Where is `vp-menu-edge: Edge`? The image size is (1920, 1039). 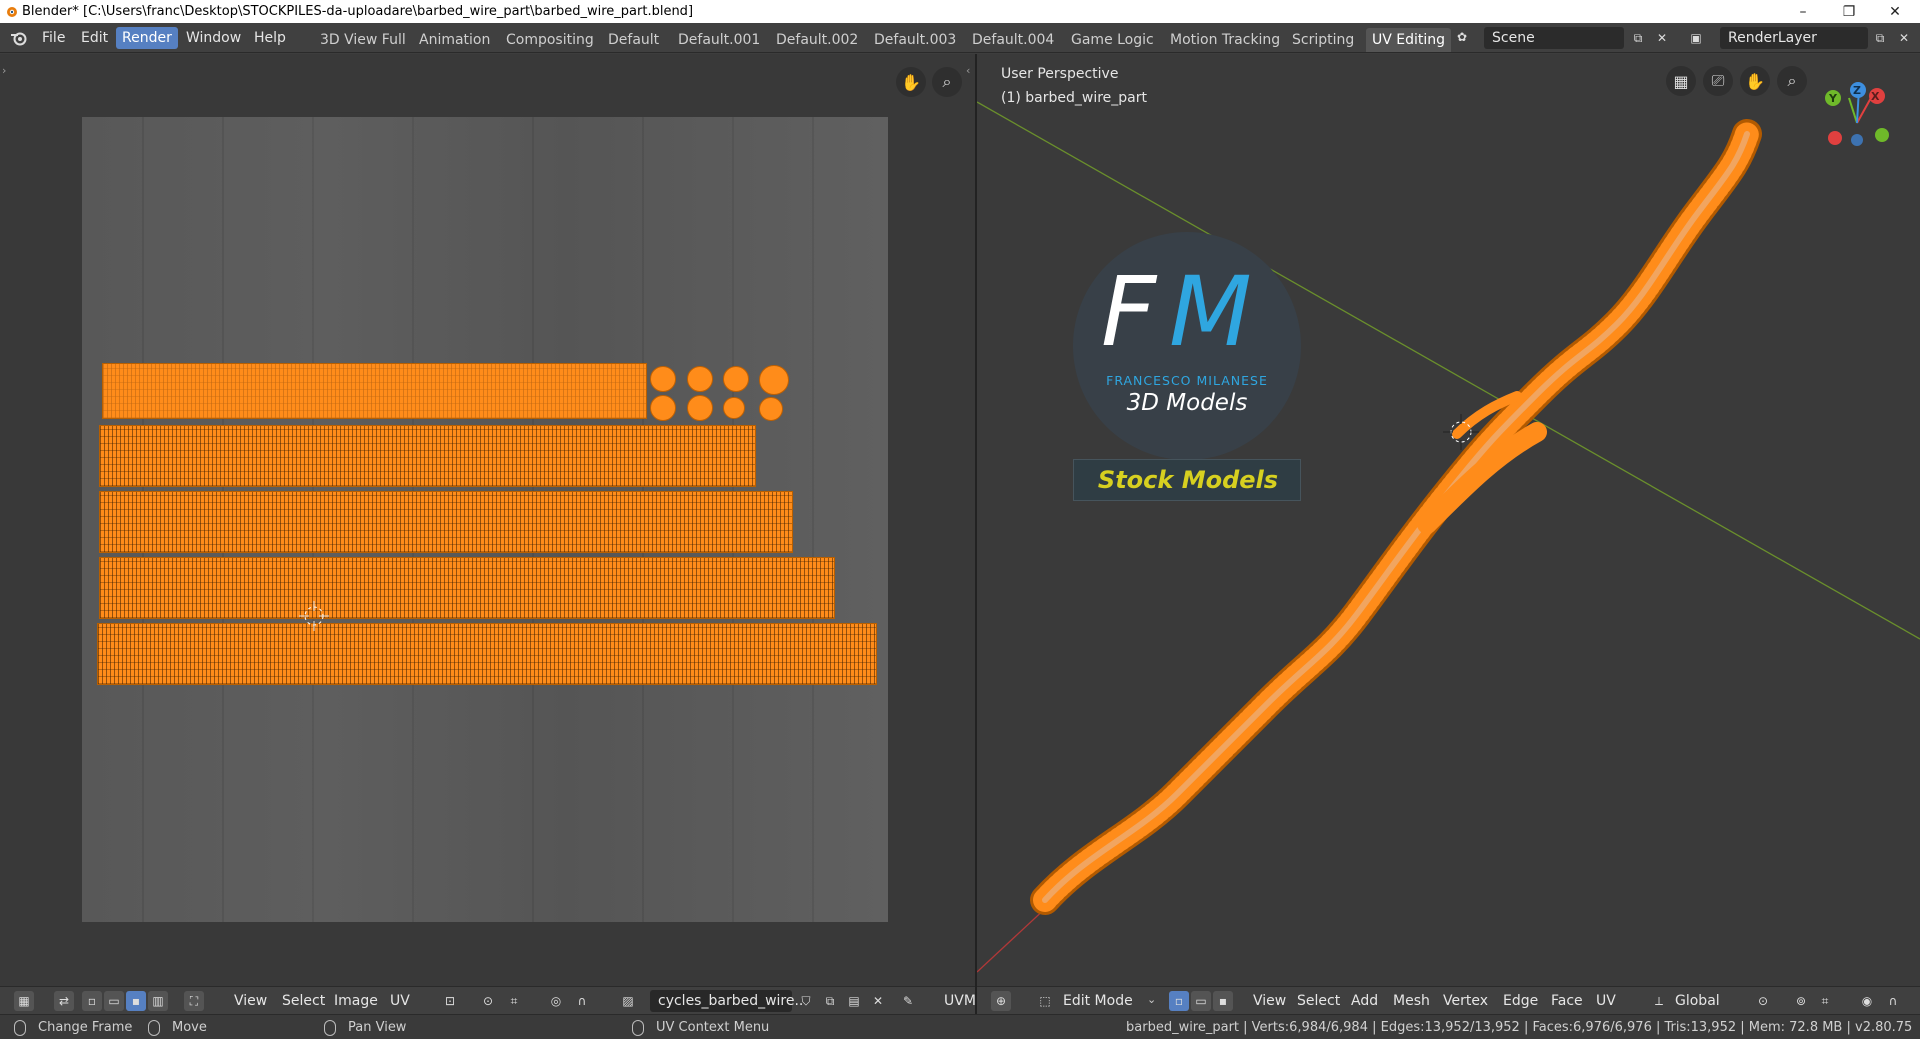
vp-menu-edge: Edge is located at coordinates (1520, 1001).